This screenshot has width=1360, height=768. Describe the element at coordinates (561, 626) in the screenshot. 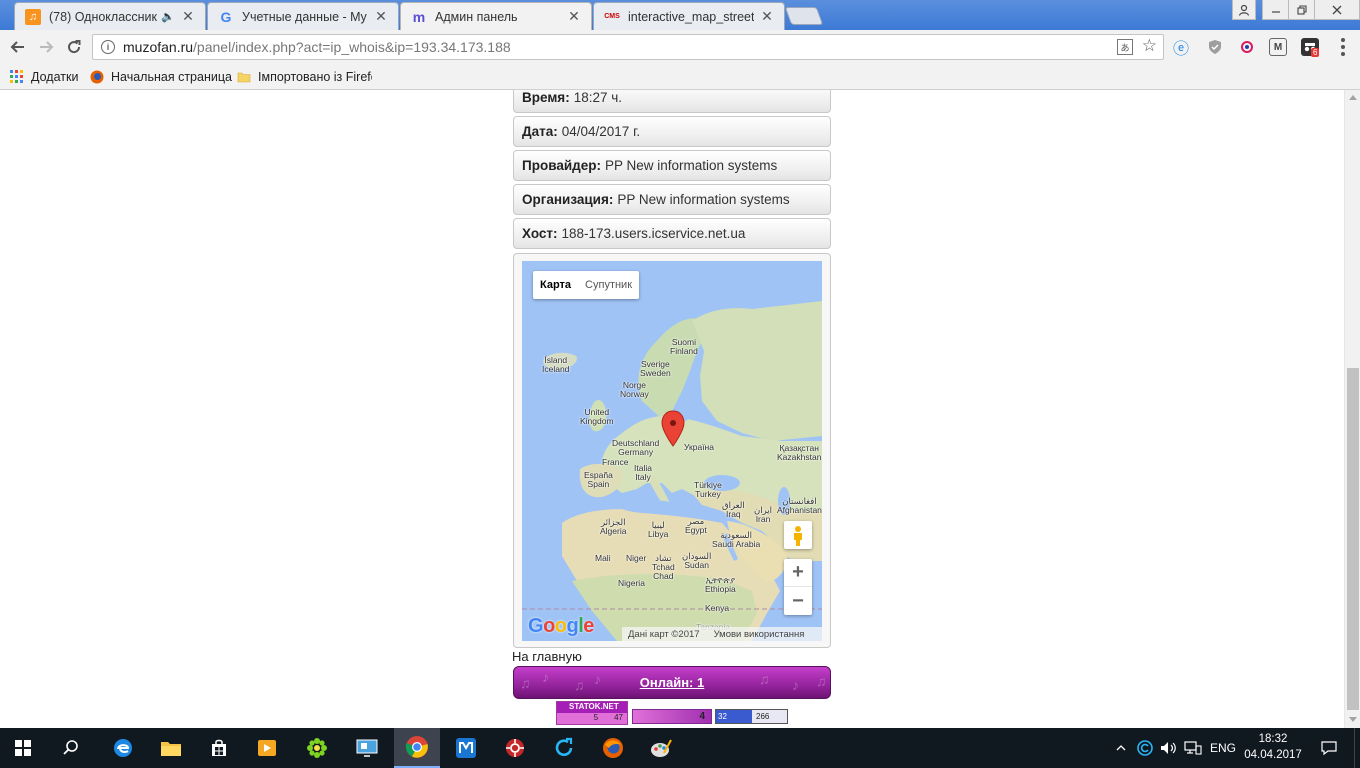

I see `google-logo: Google` at that location.